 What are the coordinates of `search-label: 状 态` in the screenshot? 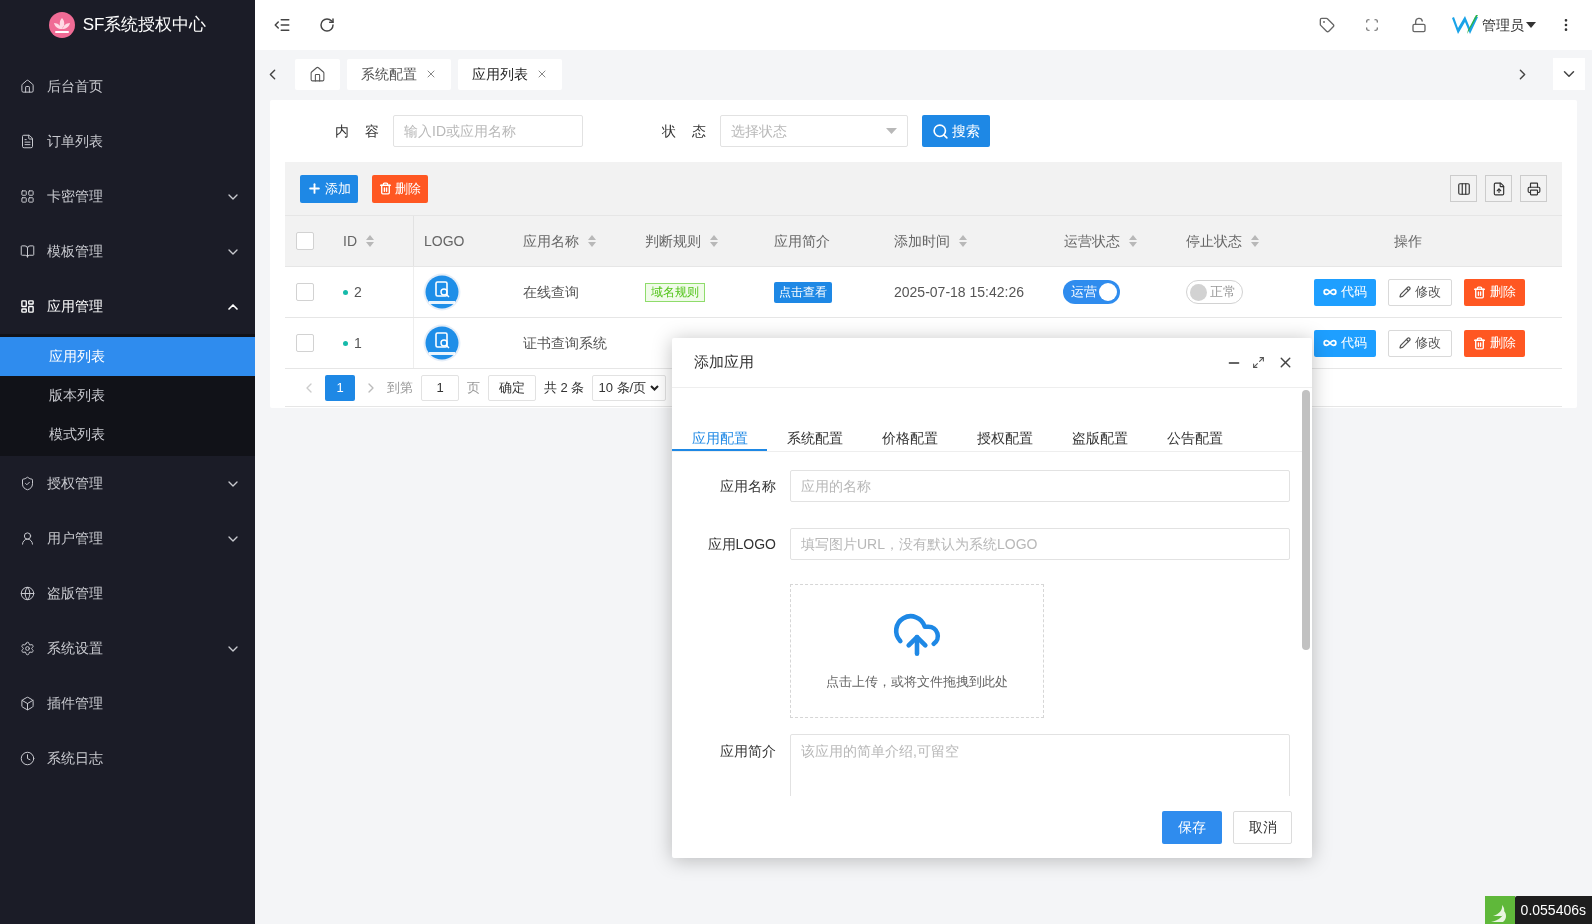 It's located at (684, 131).